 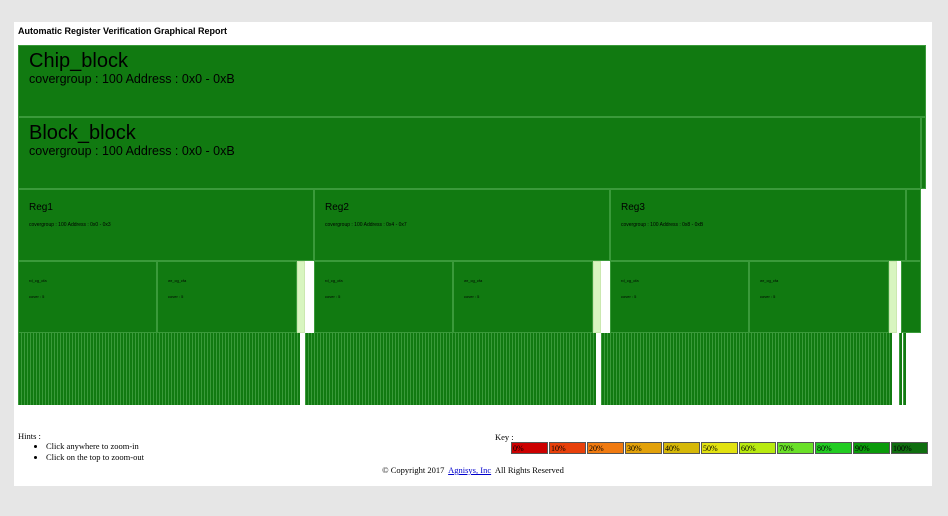 I want to click on coverage-key: 0% 10% 20% 30% 40% 50% 60% 70% 80% 90% 100%, so click(x=720, y=448).